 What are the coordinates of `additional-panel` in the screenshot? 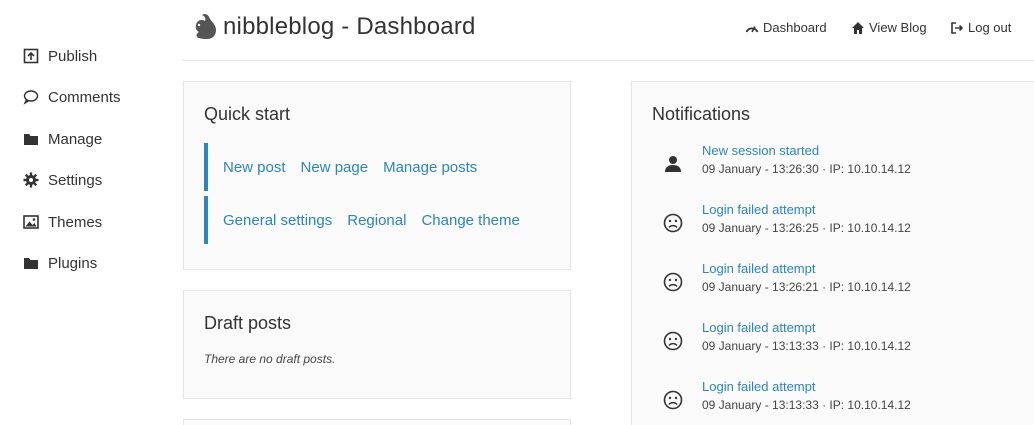 It's located at (377, 422).